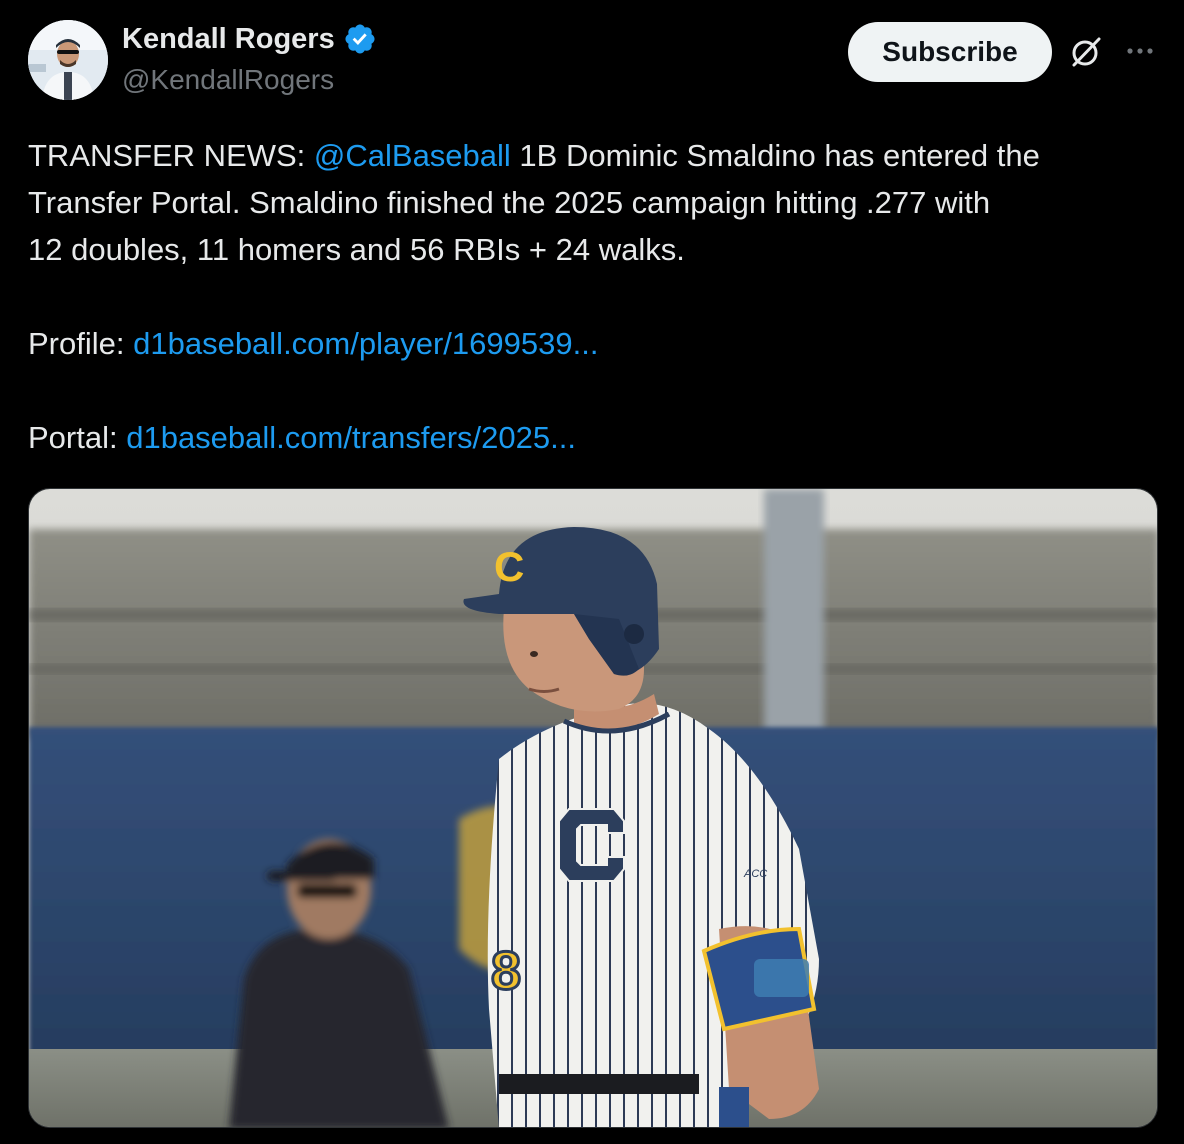  I want to click on grok-icon, so click(1086, 52).